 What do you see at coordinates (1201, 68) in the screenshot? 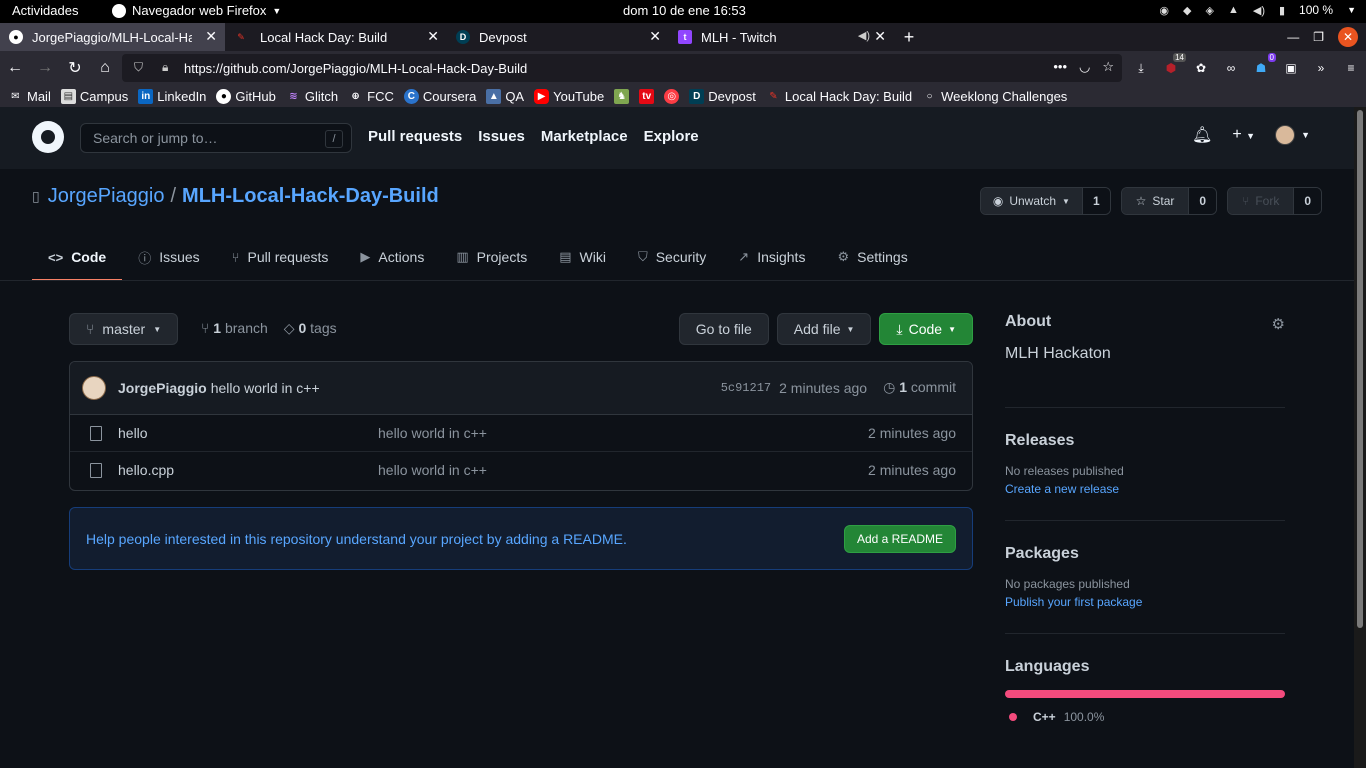
I see `extension-bee-icon: ✿` at bounding box center [1201, 68].